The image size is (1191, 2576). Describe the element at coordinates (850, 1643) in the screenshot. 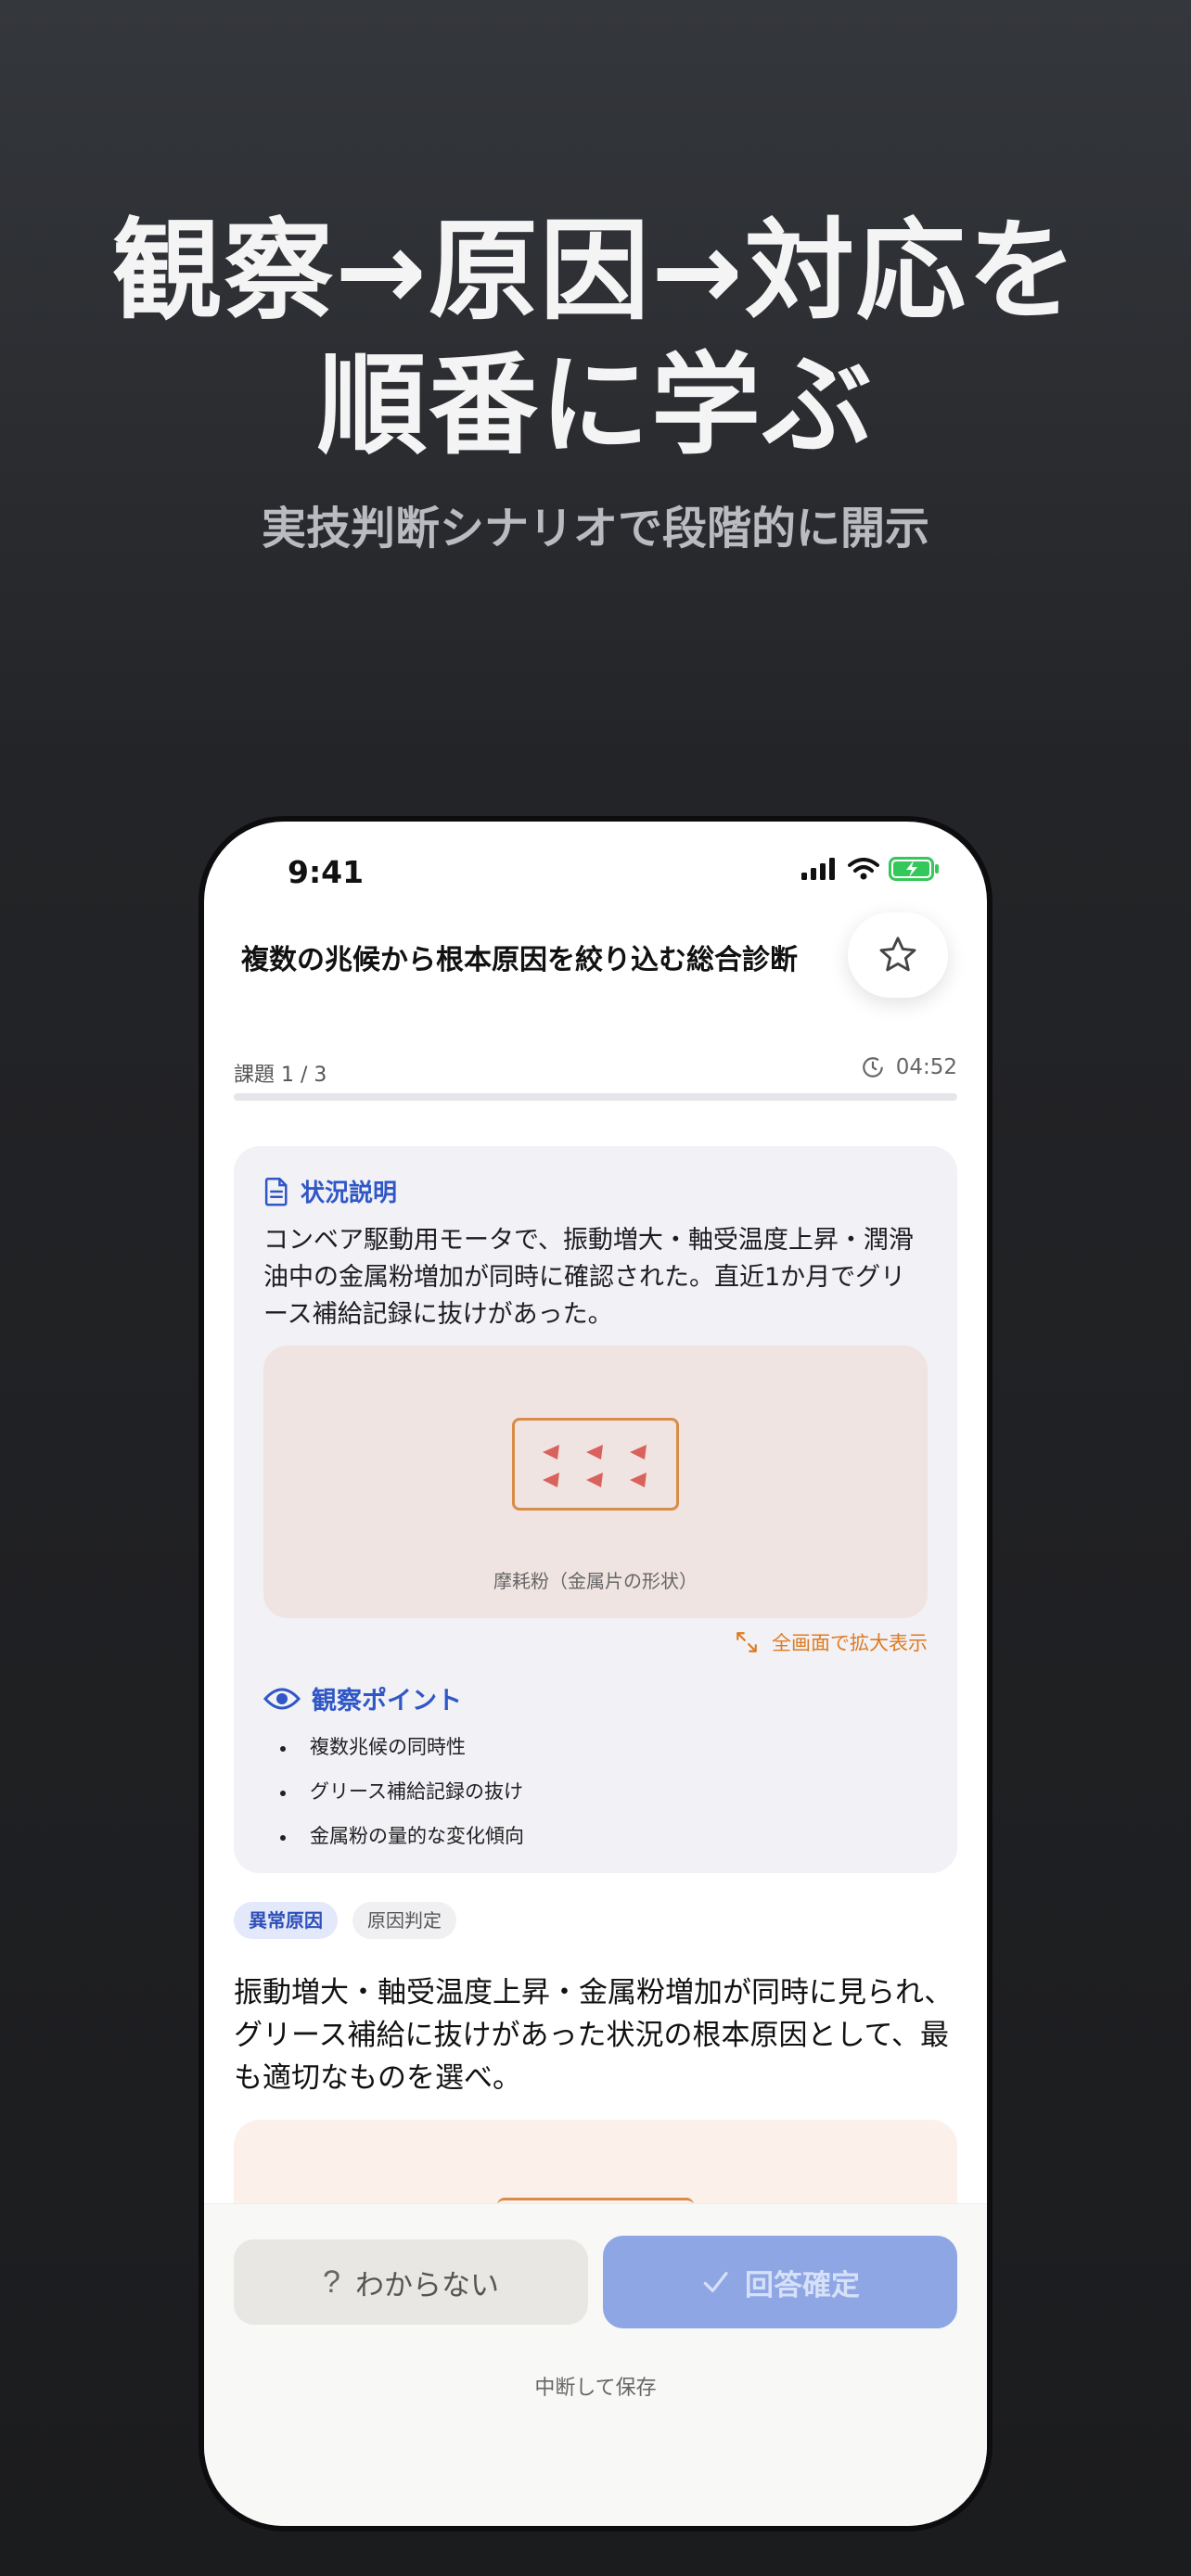

I see `fullscreen-label: 全画面で拡大表示` at that location.